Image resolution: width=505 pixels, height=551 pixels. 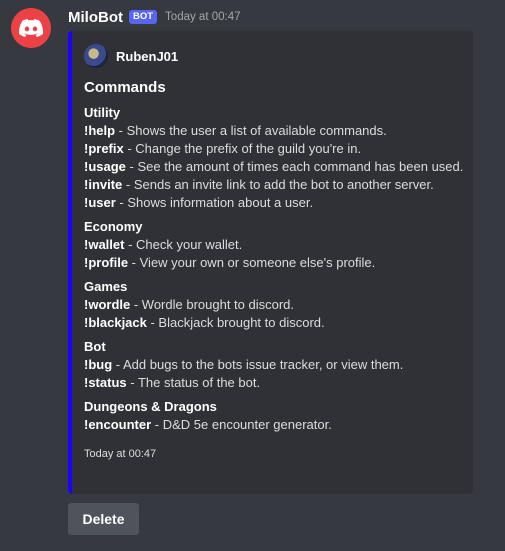 What do you see at coordinates (98, 364) in the screenshot?
I see `command-name: !bug` at bounding box center [98, 364].